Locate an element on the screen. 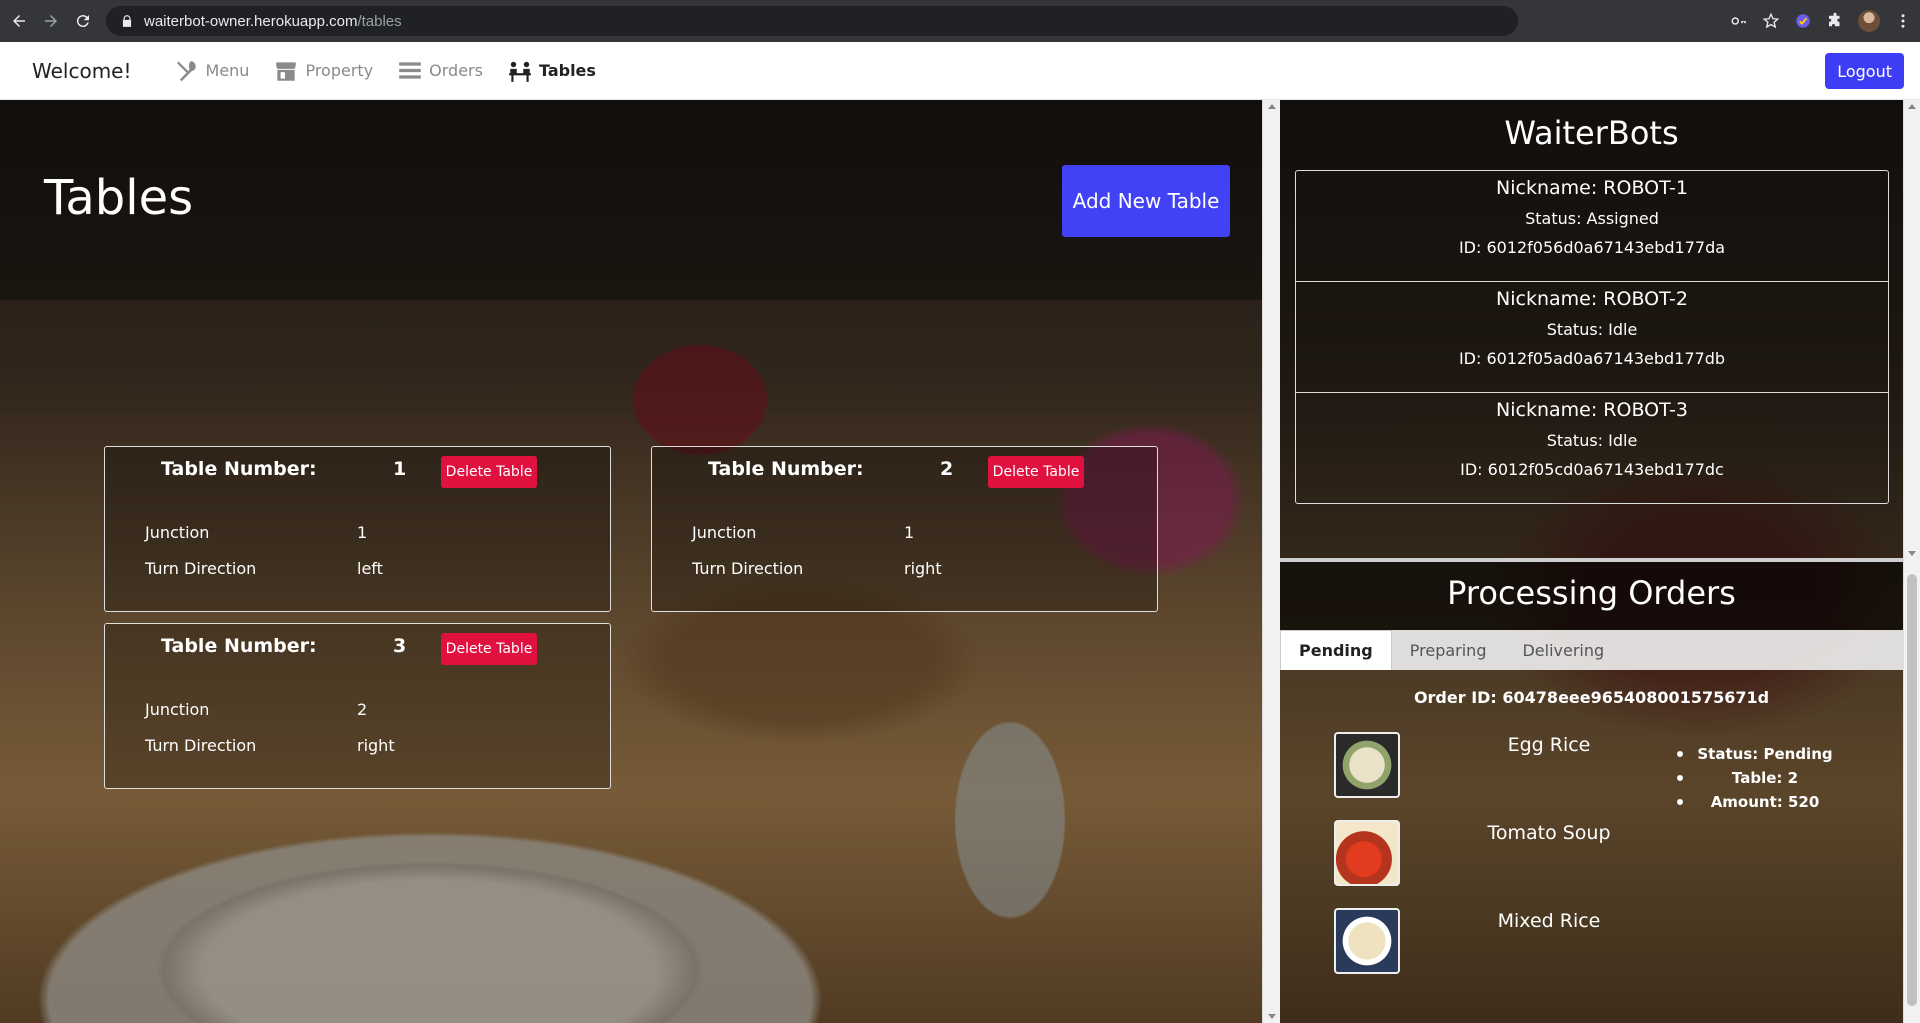 This screenshot has height=1023, width=1920. order-table: Table: 2 is located at coordinates (1765, 778).